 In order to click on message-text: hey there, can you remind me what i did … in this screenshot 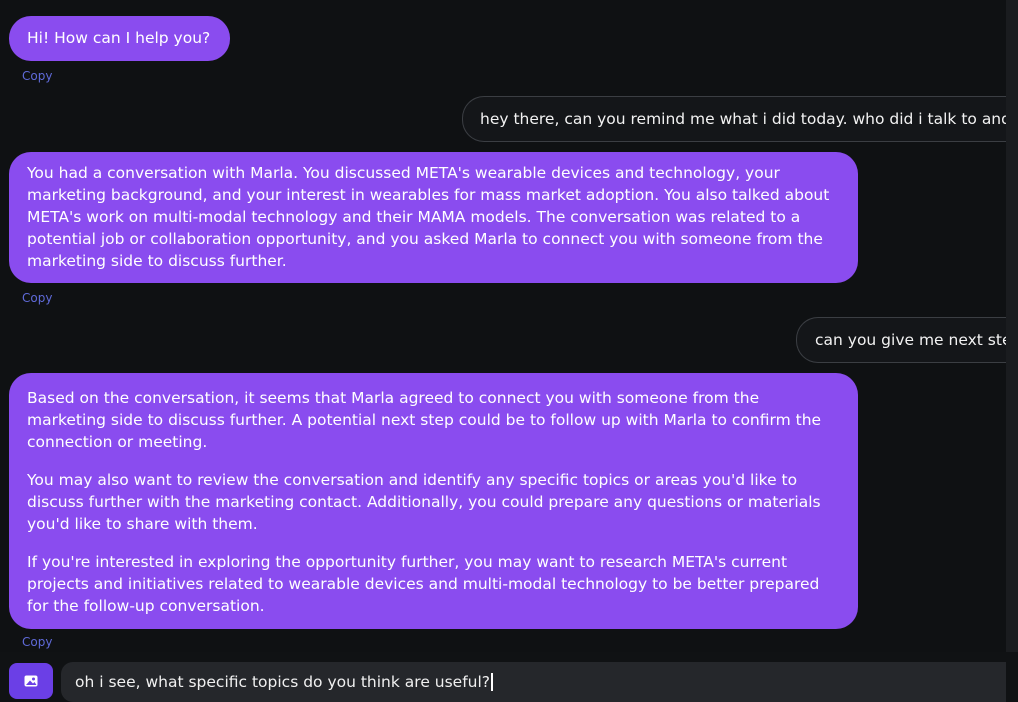, I will do `click(743, 119)`.